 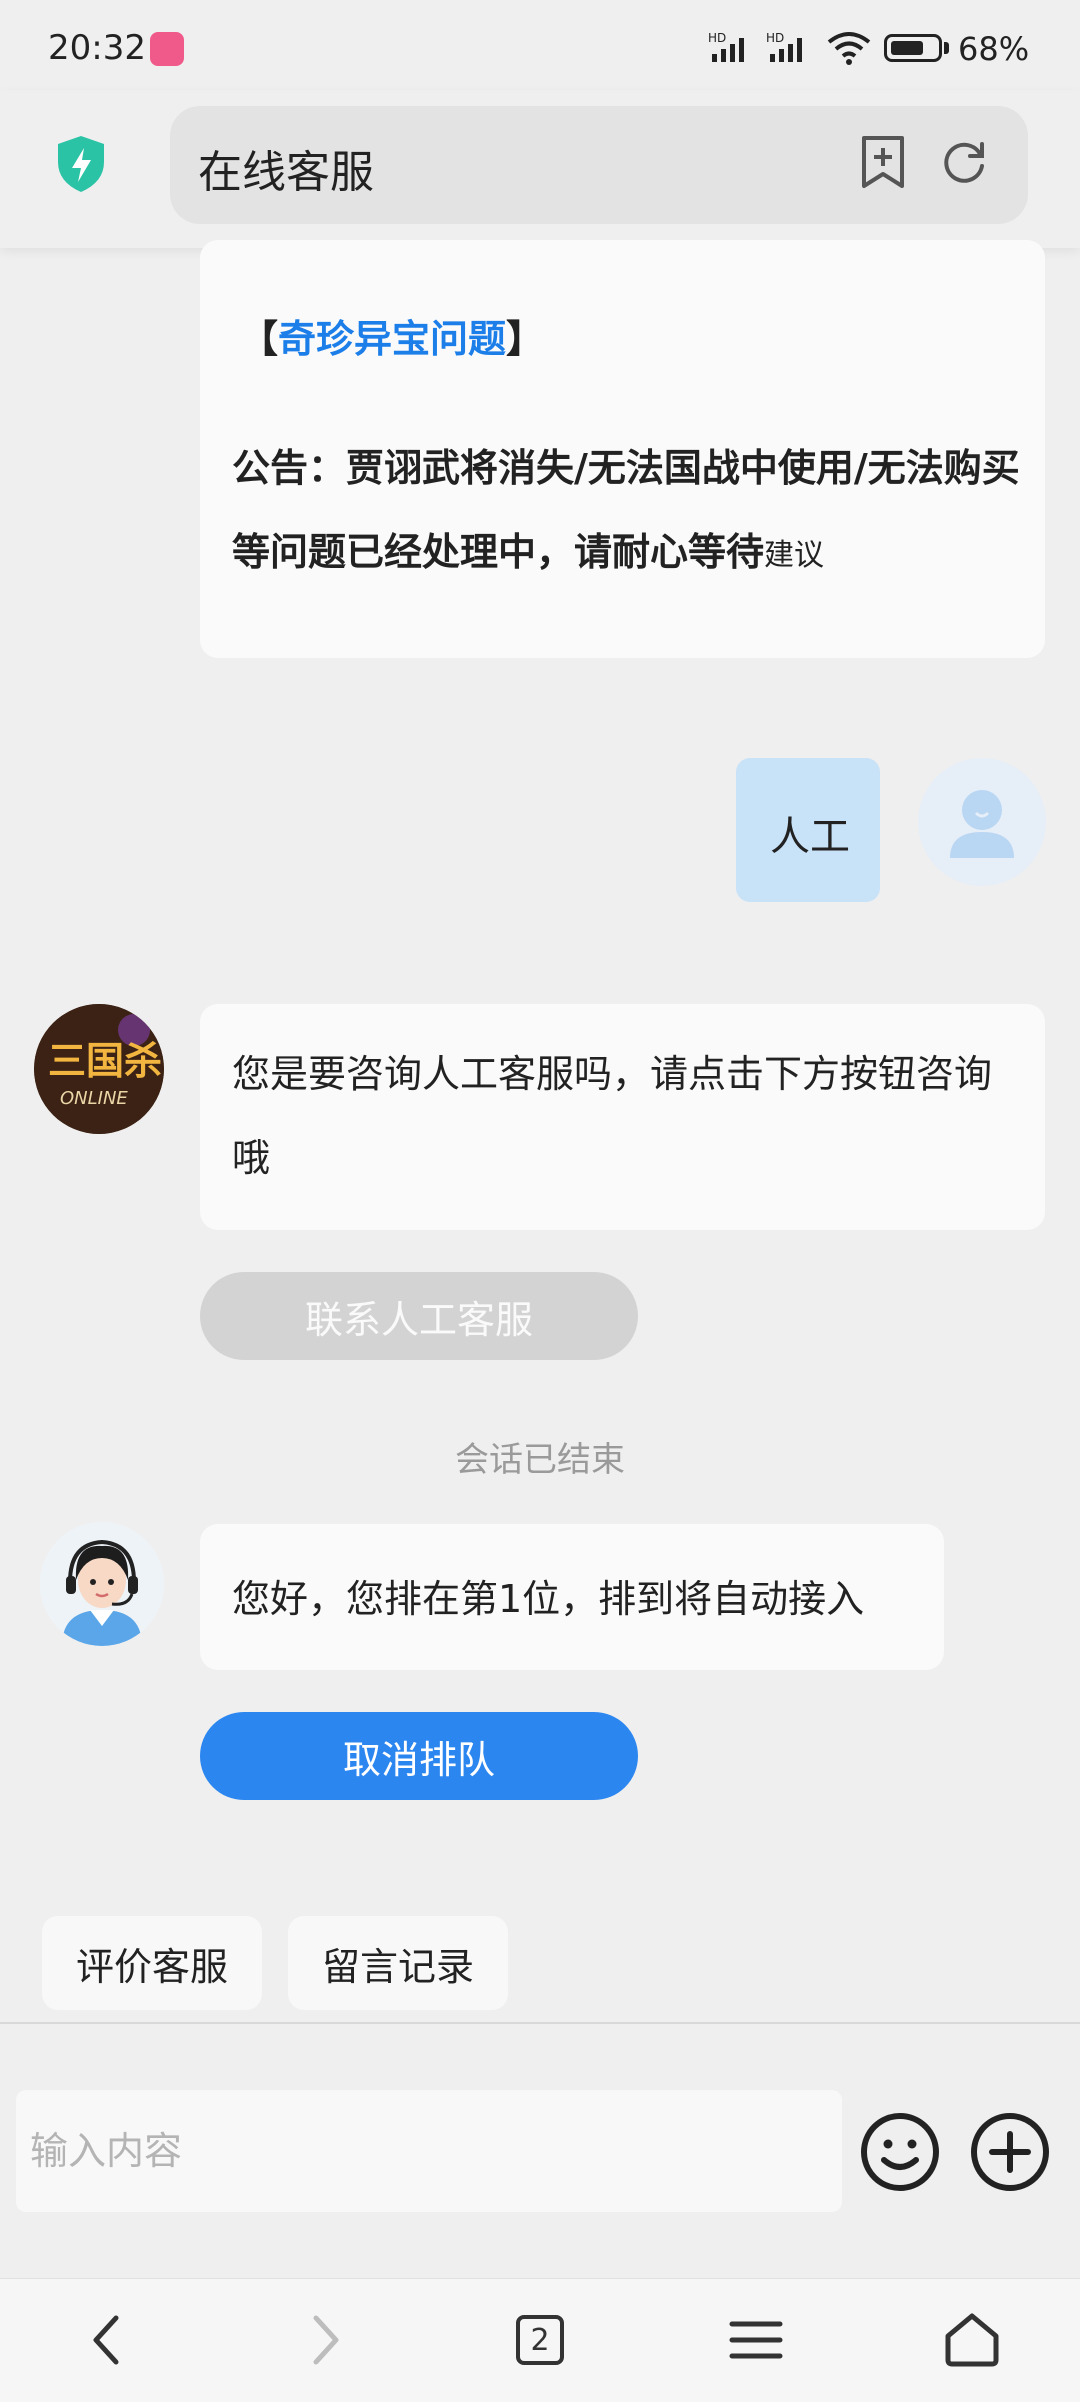 What do you see at coordinates (286, 172) in the screenshot?
I see `page-title: 在线客服` at bounding box center [286, 172].